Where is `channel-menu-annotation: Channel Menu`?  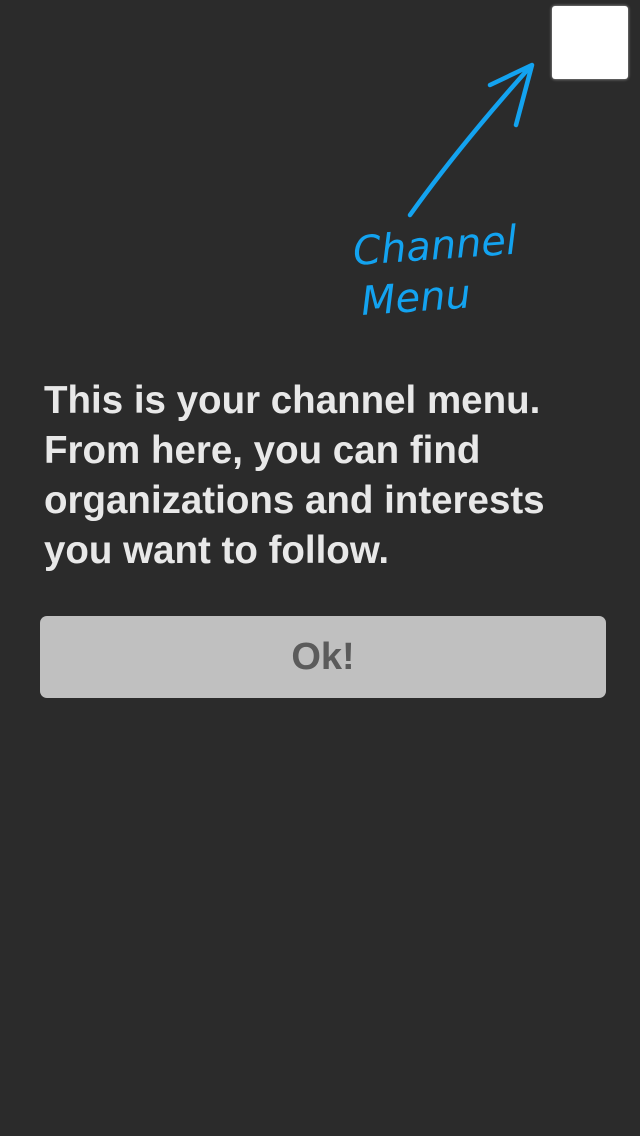 channel-menu-annotation: Channel Menu is located at coordinates (450, 195).